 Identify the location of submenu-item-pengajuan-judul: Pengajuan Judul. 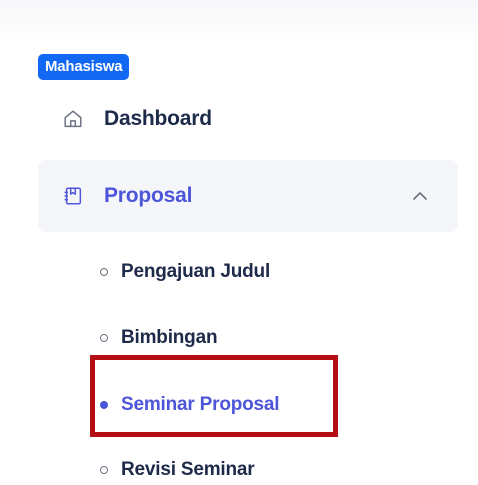
(185, 272).